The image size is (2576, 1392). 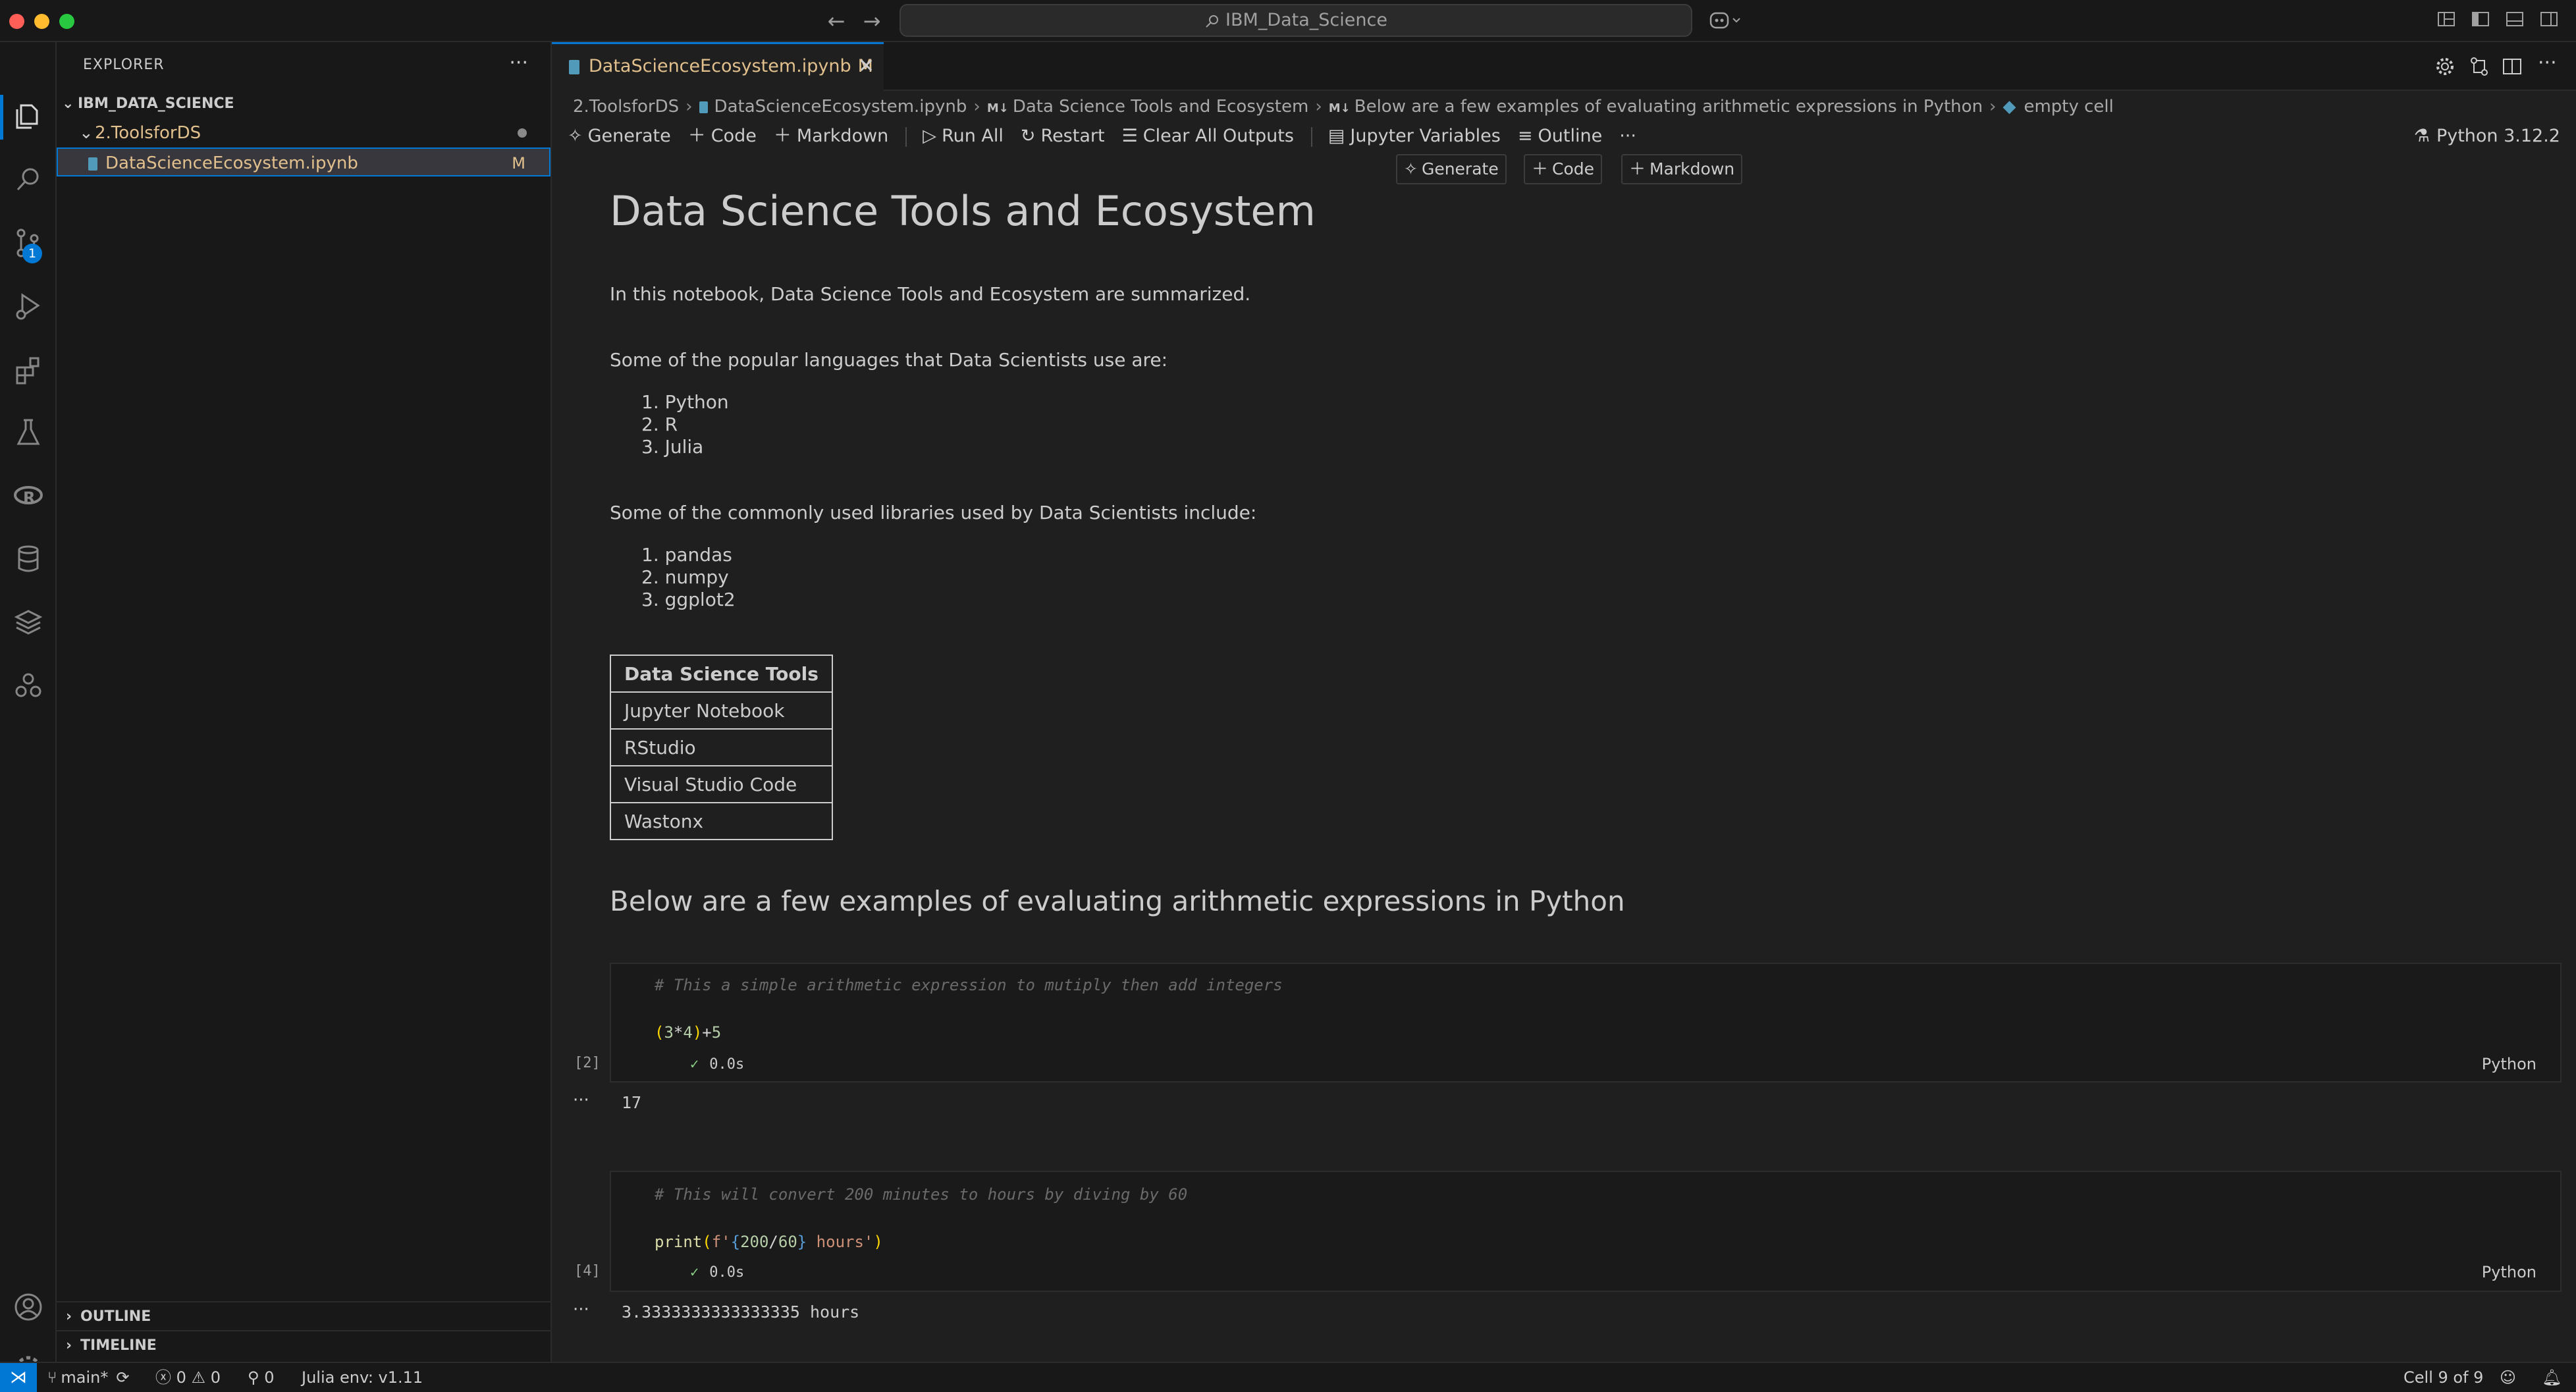 I want to click on file-label: DataScienceEcosystem.ipynb, so click(x=231, y=163).